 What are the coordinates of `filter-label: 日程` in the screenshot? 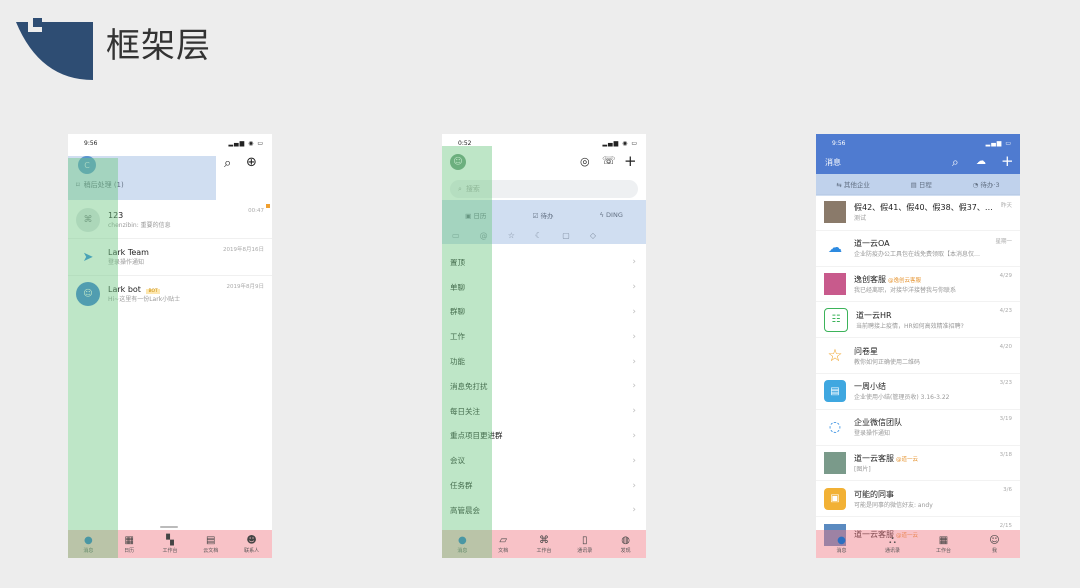 It's located at (925, 185).